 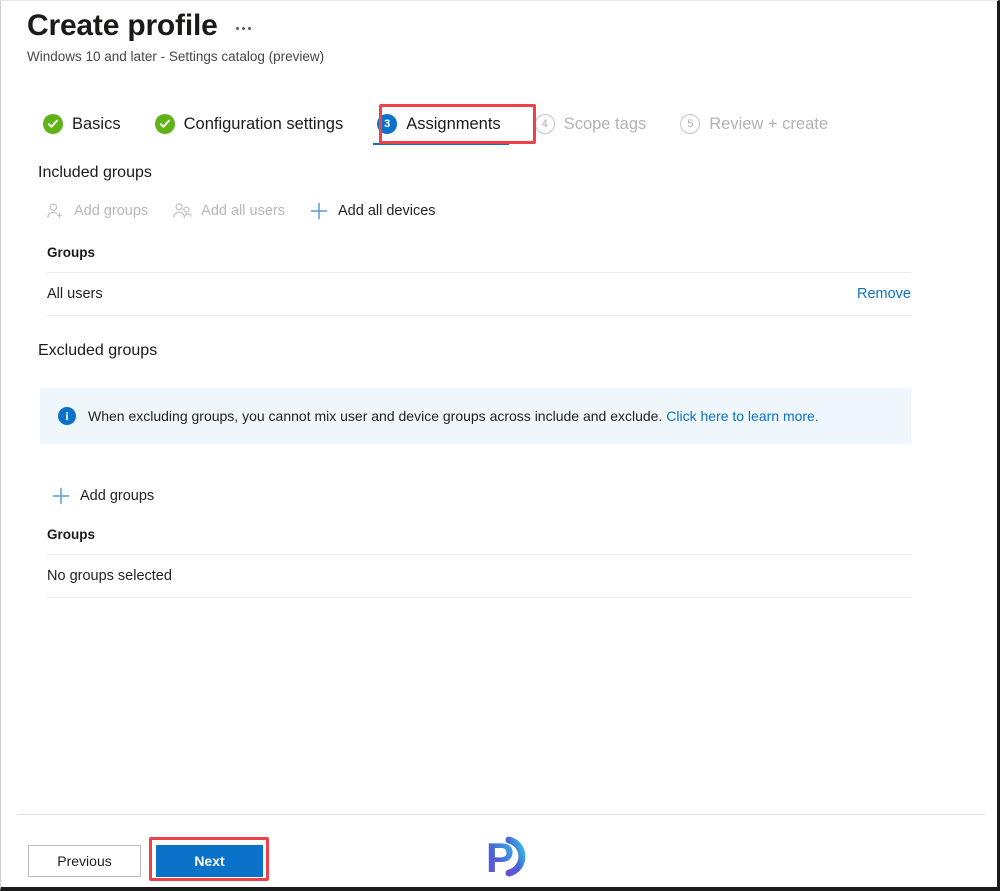 I want to click on step-basics: Basics, so click(x=84, y=125).